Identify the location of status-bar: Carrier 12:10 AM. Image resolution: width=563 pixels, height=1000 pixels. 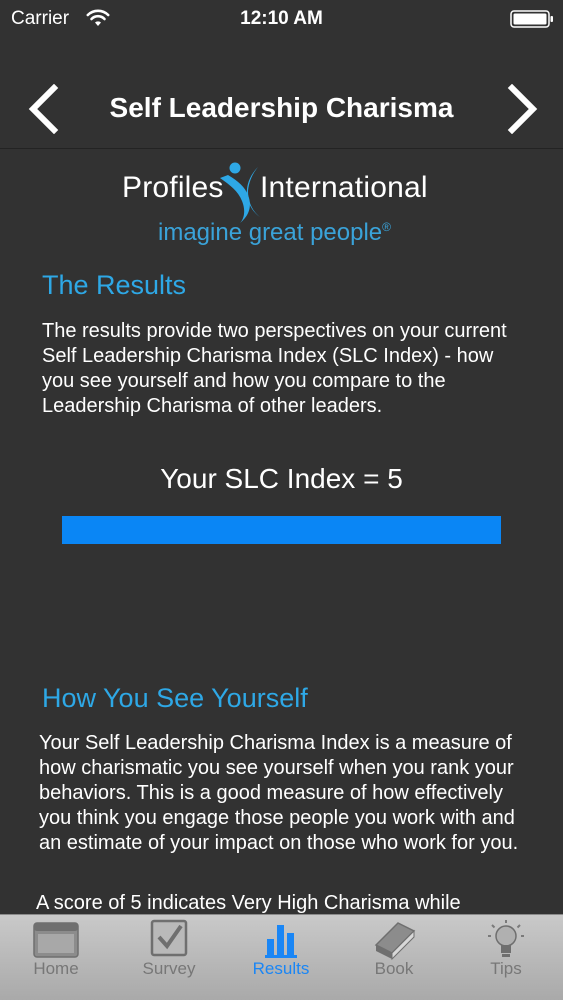
(281, 20).